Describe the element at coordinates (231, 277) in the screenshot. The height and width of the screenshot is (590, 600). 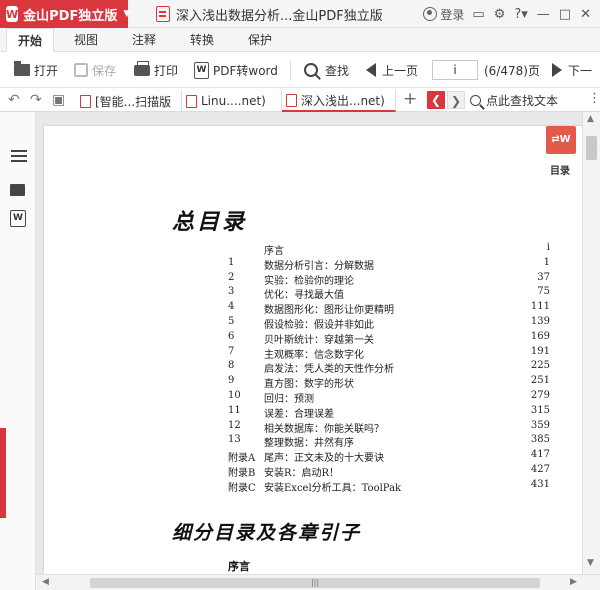
I see `toc-chapter-number: 2` at that location.